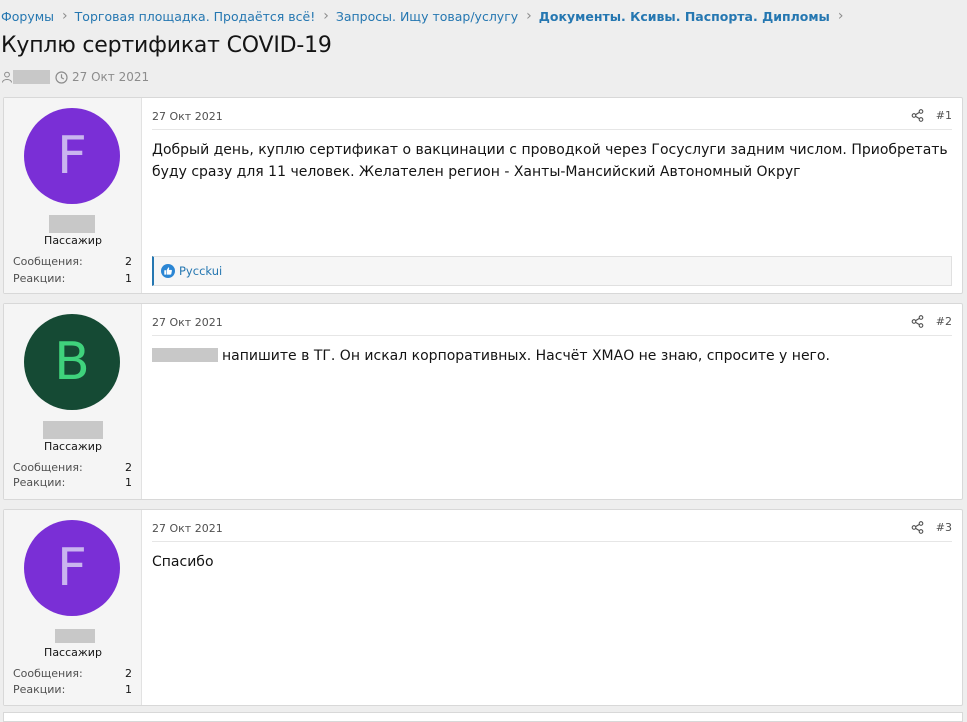 The image size is (967, 722). What do you see at coordinates (185, 355) in the screenshot?
I see `mention-redacted` at bounding box center [185, 355].